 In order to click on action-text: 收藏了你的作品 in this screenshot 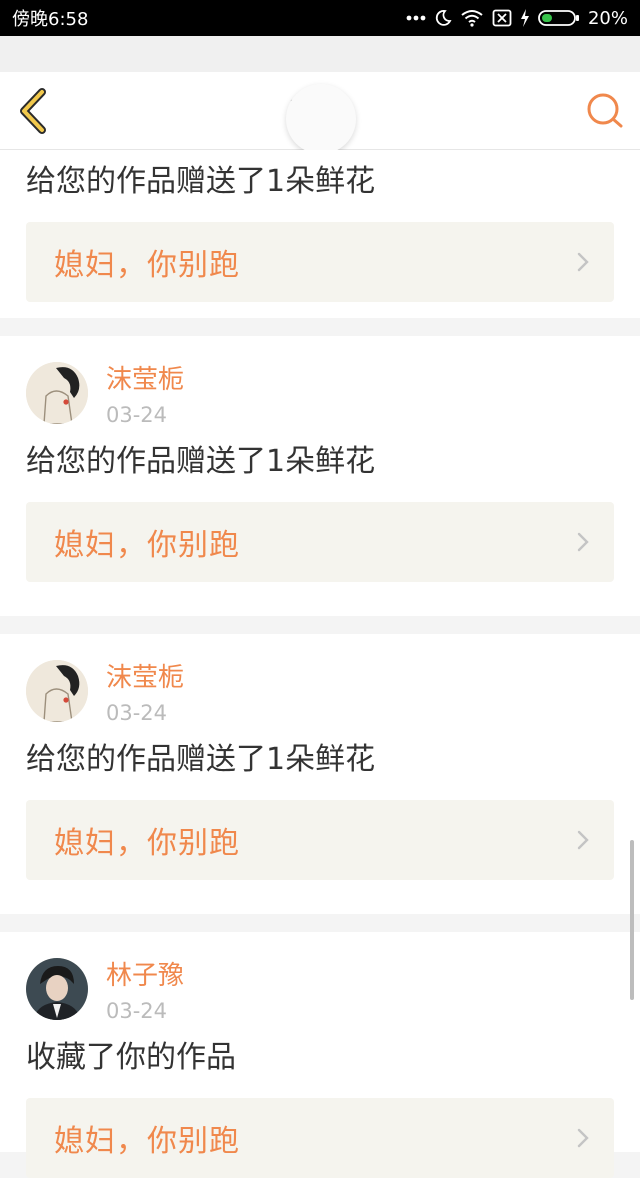, I will do `click(131, 1057)`.